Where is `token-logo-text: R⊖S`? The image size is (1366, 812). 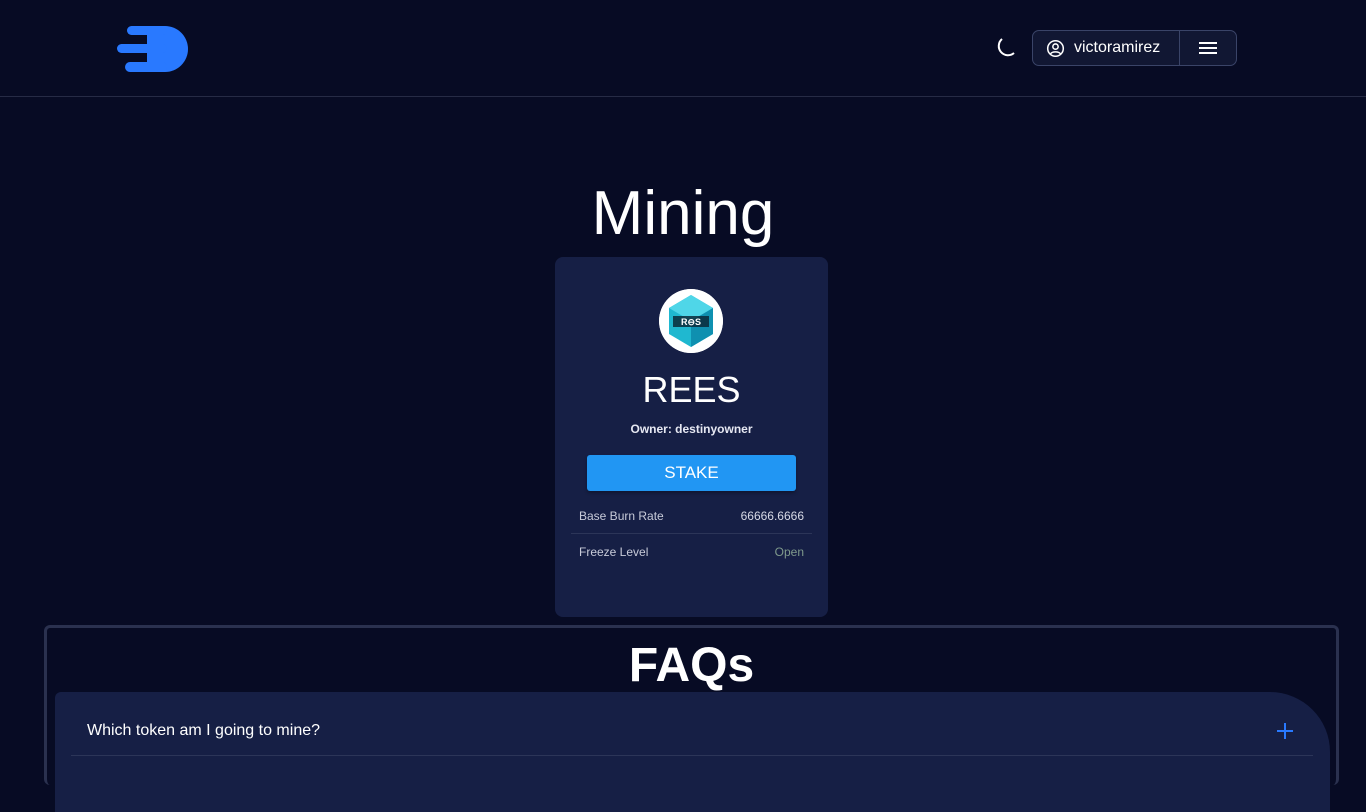 token-logo-text: R⊖S is located at coordinates (691, 322).